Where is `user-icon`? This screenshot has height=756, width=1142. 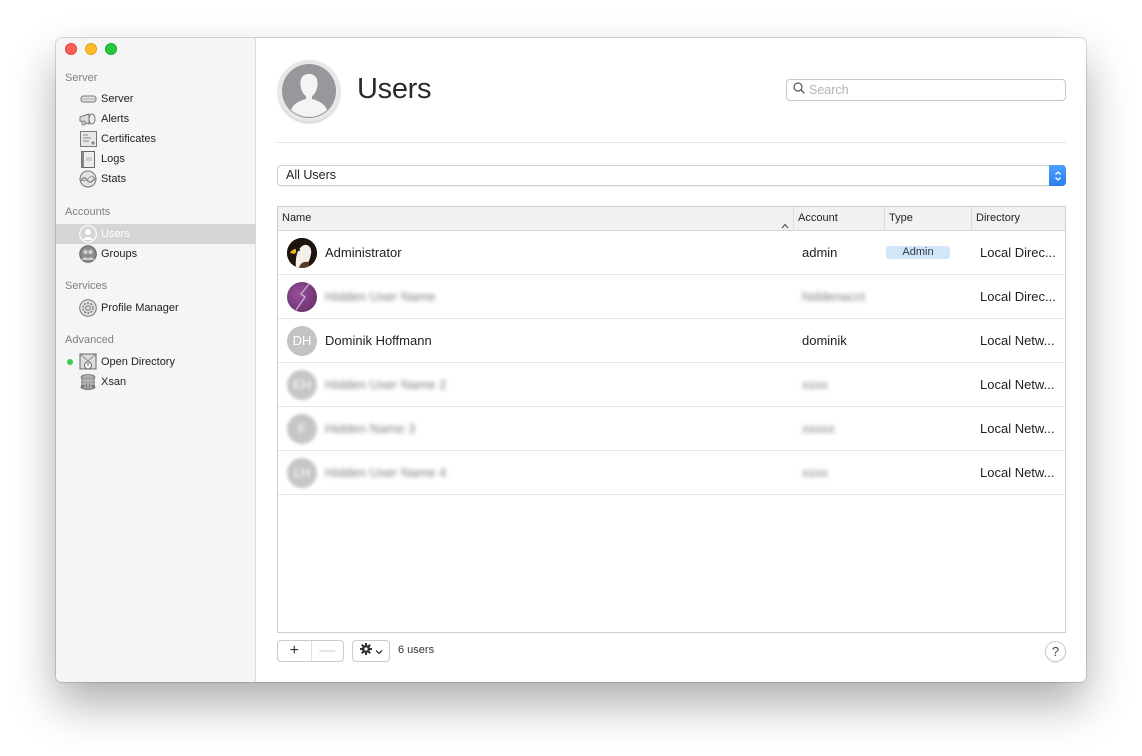 user-icon is located at coordinates (88, 234).